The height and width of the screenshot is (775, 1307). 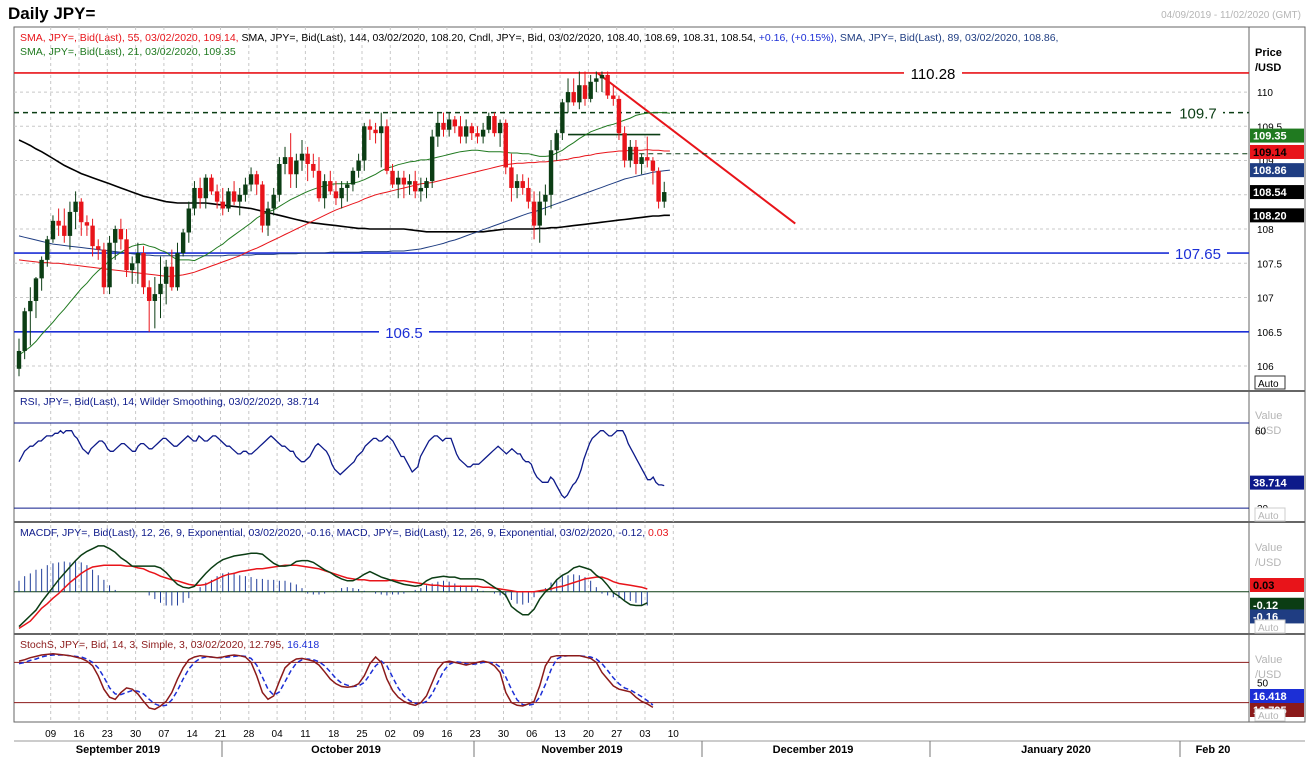 What do you see at coordinates (1270, 484) in the screenshot?
I see `rsi-tag: 38.714` at bounding box center [1270, 484].